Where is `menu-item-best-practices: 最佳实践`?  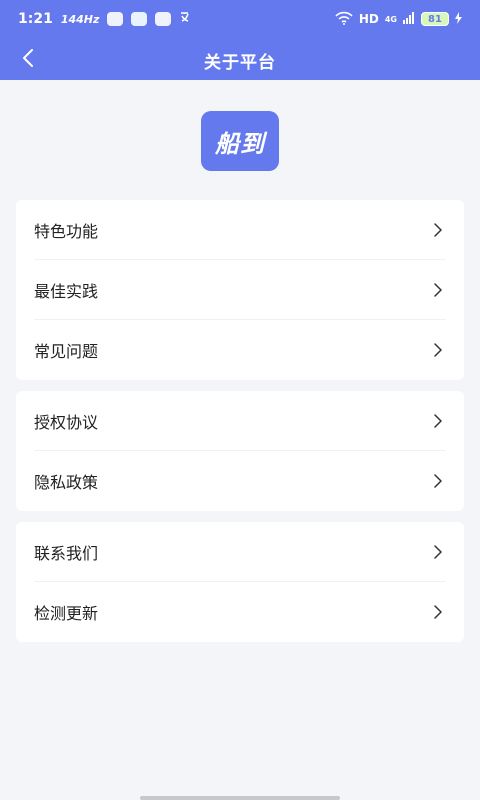
menu-item-best-practices: 最佳实践 is located at coordinates (240, 290).